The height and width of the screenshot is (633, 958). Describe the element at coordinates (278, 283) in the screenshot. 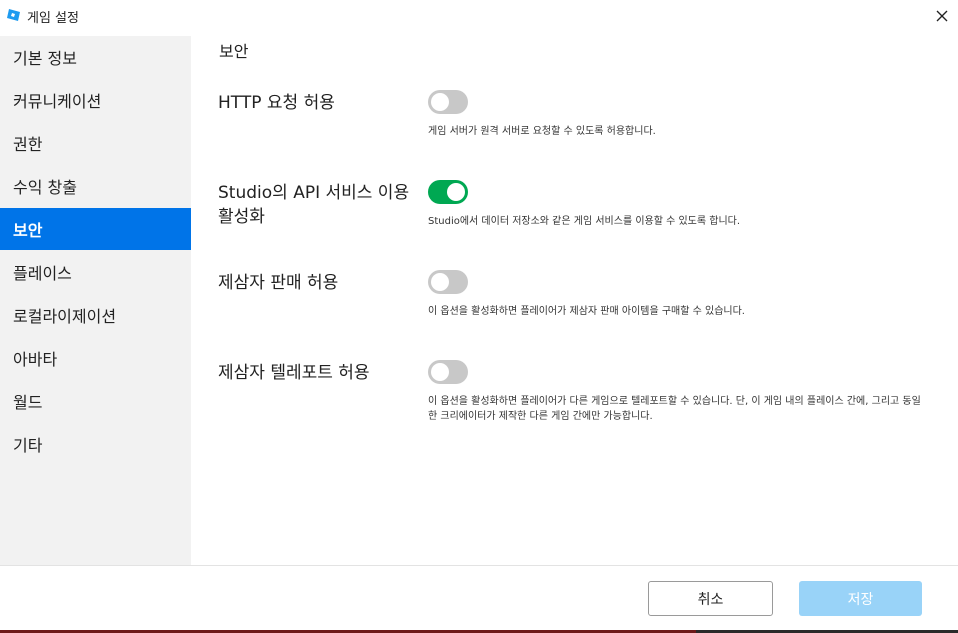

I see `setting-label-third-party-sales: 제삼자 판매 허용` at that location.